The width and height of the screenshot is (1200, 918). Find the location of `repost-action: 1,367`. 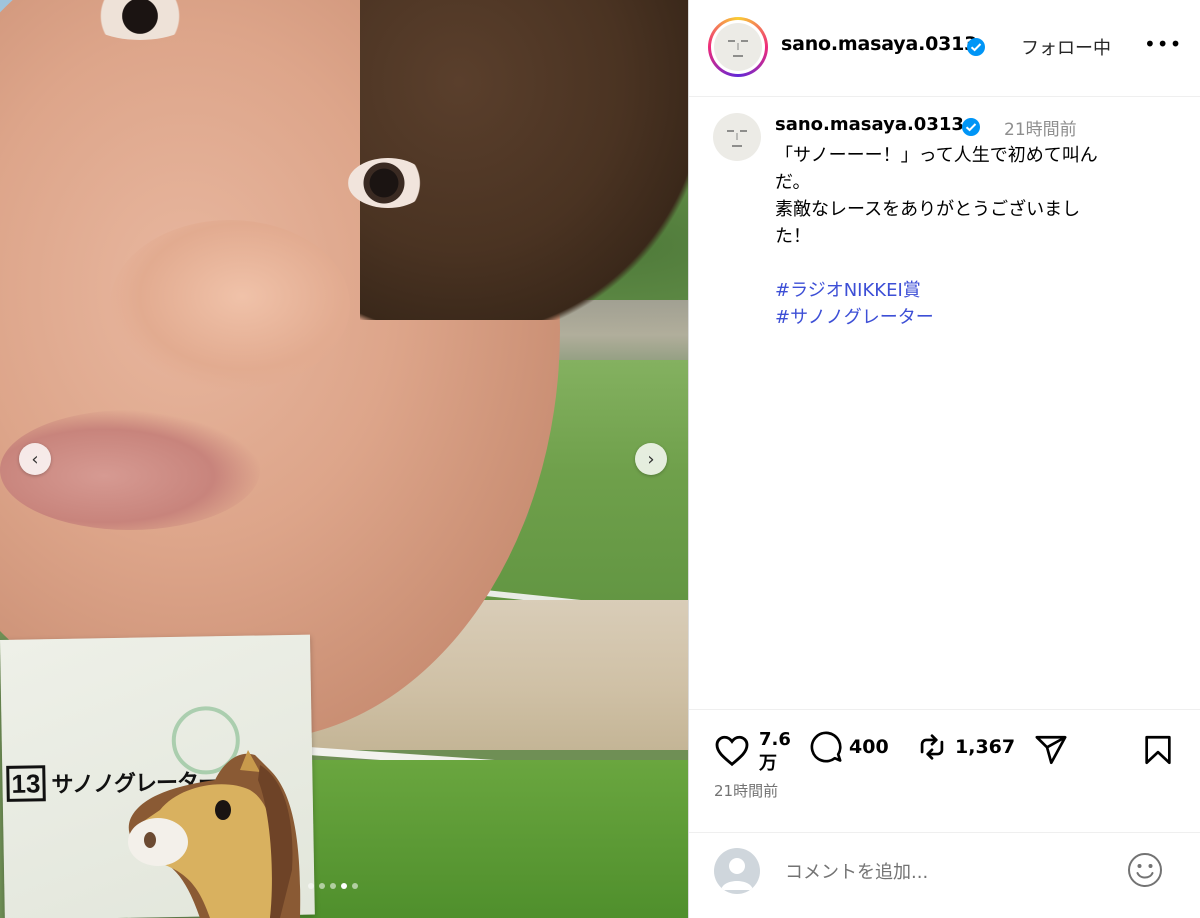

repost-action: 1,367 is located at coordinates (965, 747).